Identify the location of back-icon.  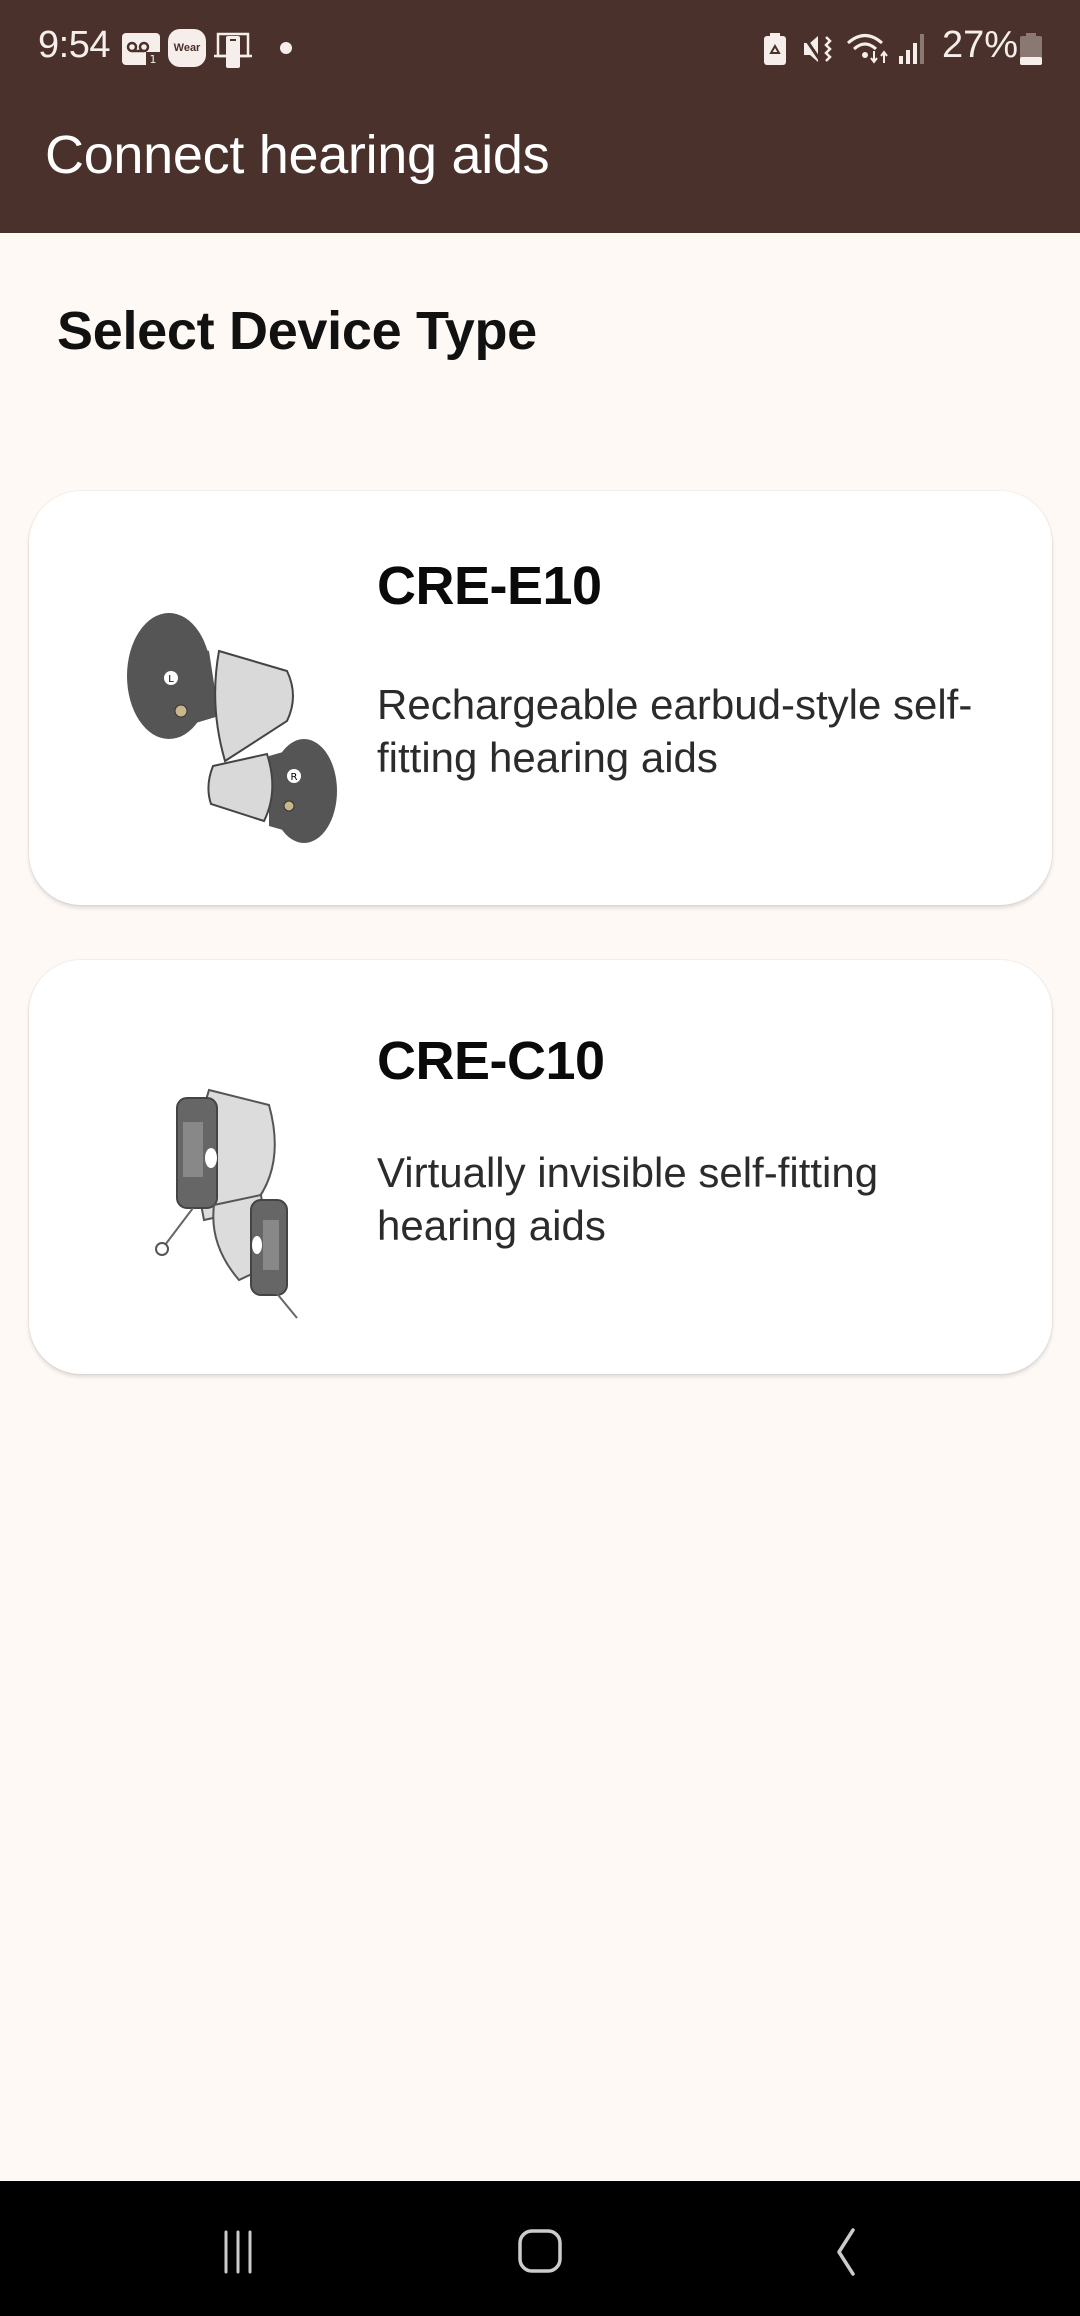
(846, 2252).